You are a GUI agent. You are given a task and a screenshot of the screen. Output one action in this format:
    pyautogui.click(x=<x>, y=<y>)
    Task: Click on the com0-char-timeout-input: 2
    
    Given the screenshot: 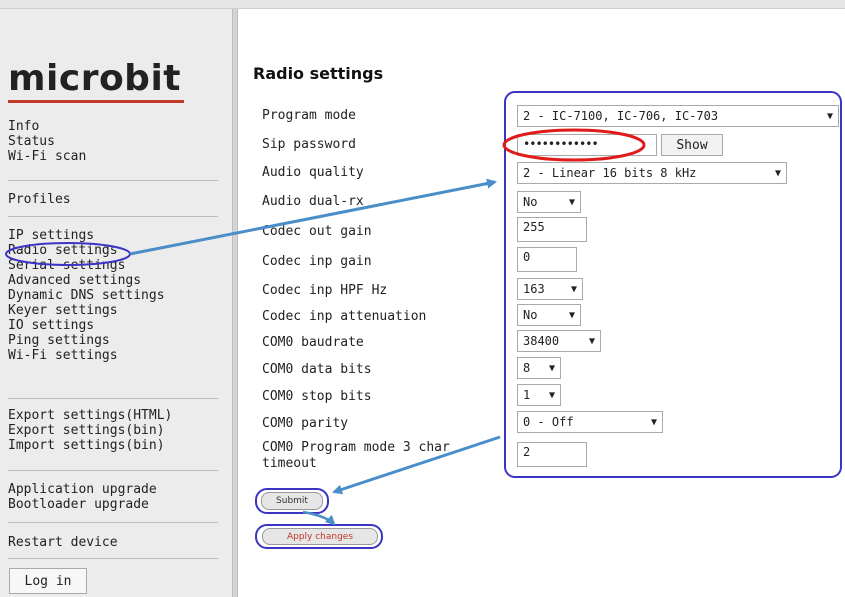 What is the action you would take?
    pyautogui.click(x=552, y=454)
    